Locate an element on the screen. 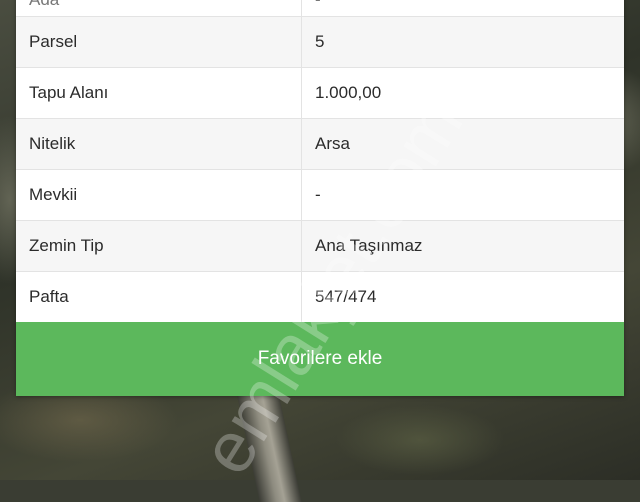 This screenshot has height=502, width=640. table-row: Tapu Alanı 1.000,00 is located at coordinates (320, 93).